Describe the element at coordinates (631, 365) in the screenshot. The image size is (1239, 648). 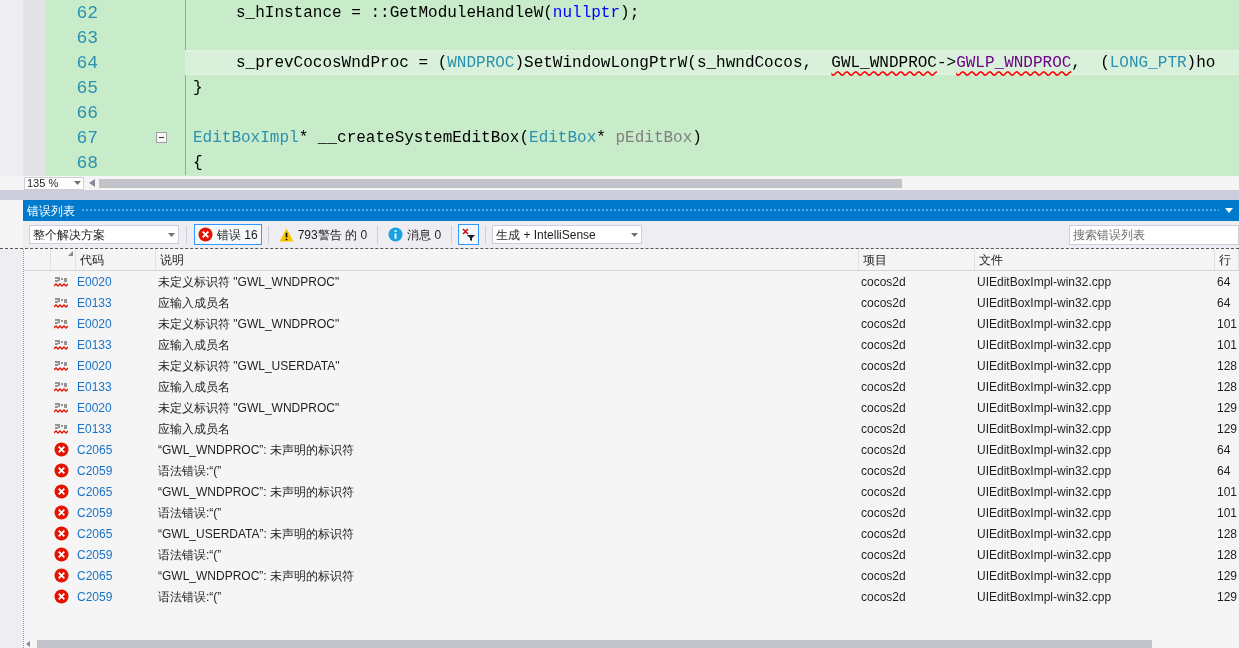
I see `error-row: E0020 未定义标识符 "GWL_USERDATA" cocos2d UIEditBoxImpl-win32.cpp 128` at that location.